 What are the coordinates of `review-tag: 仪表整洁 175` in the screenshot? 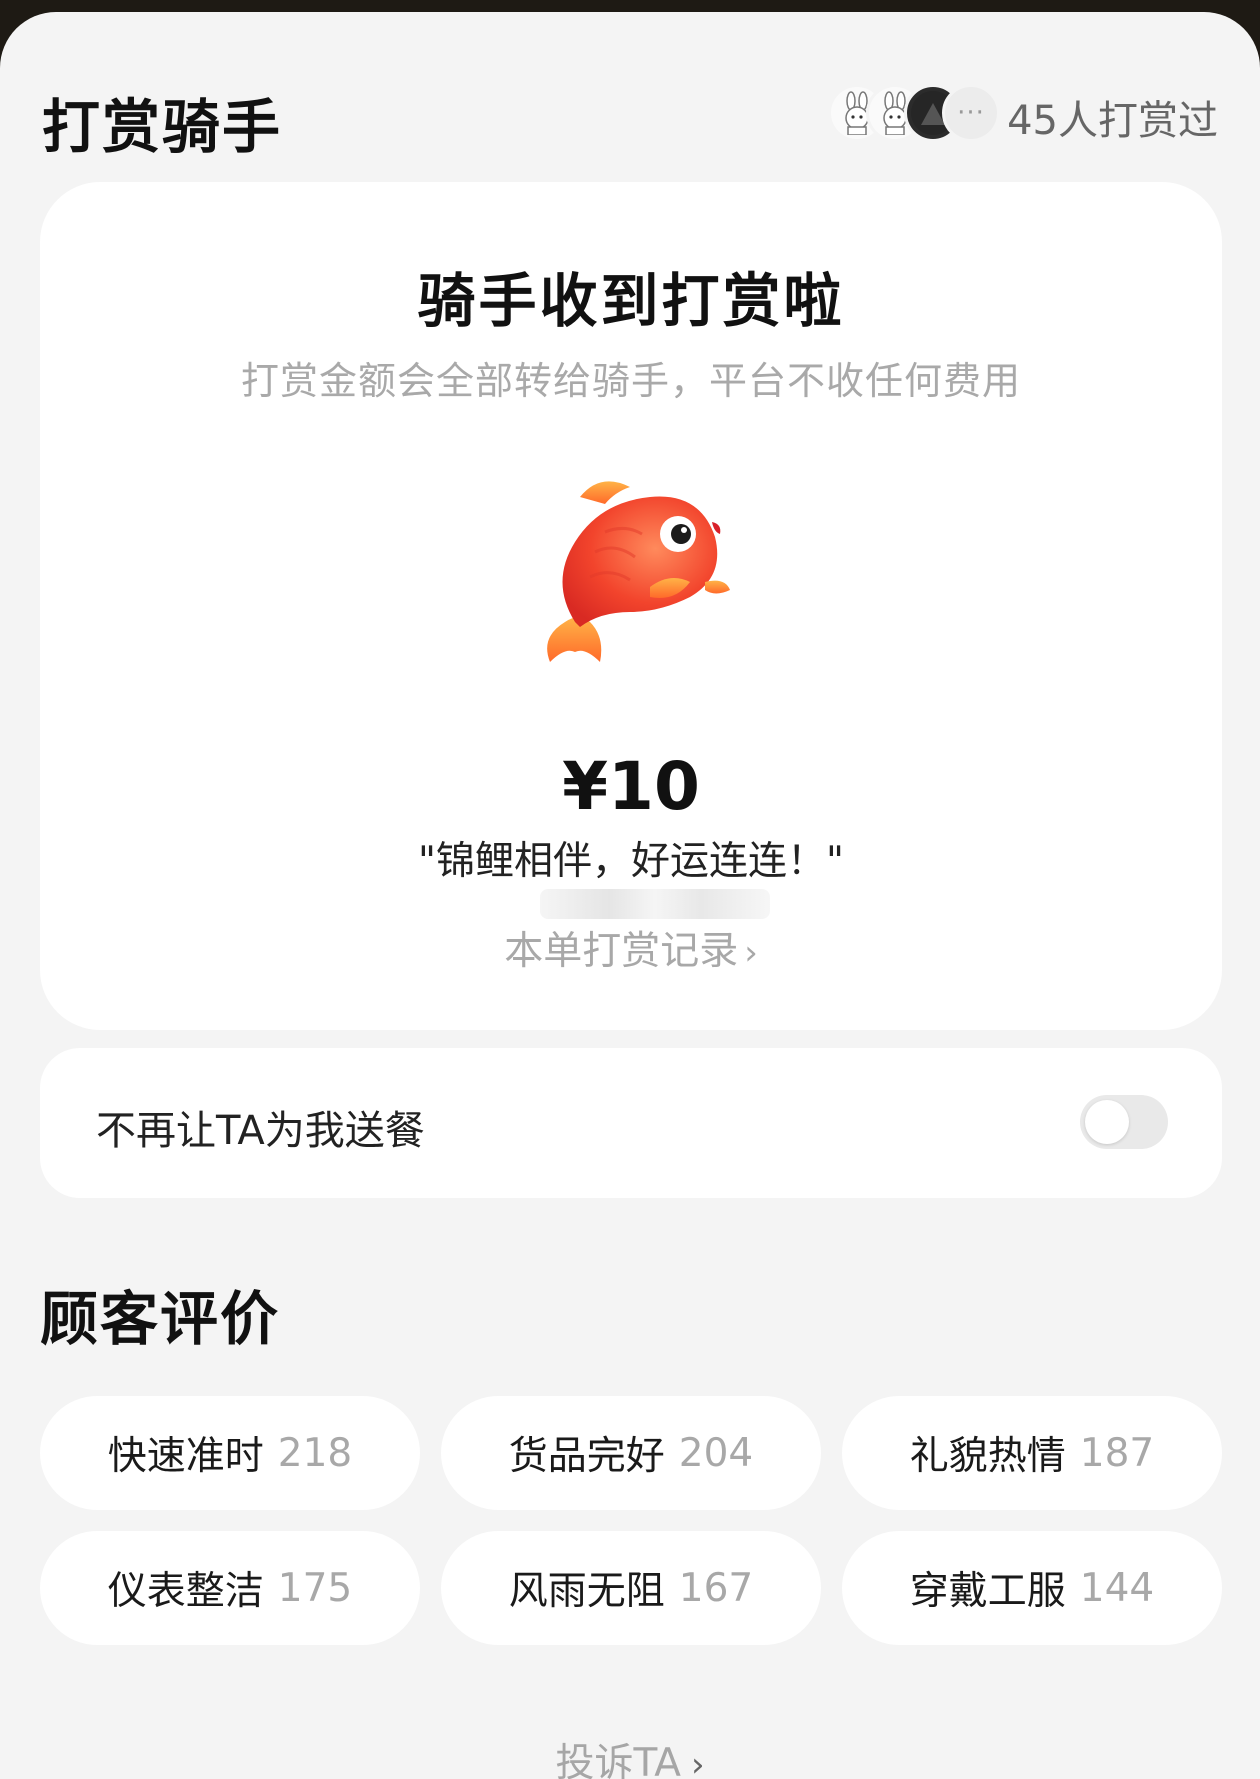 It's located at (230, 1588).